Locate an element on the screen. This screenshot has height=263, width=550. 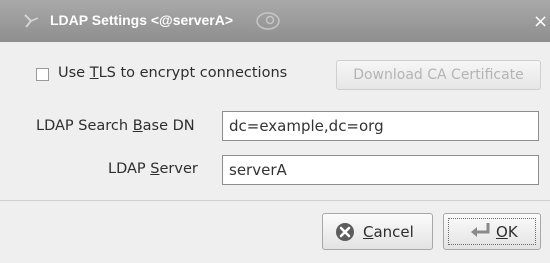
button-separator is located at coordinates (275, 200).